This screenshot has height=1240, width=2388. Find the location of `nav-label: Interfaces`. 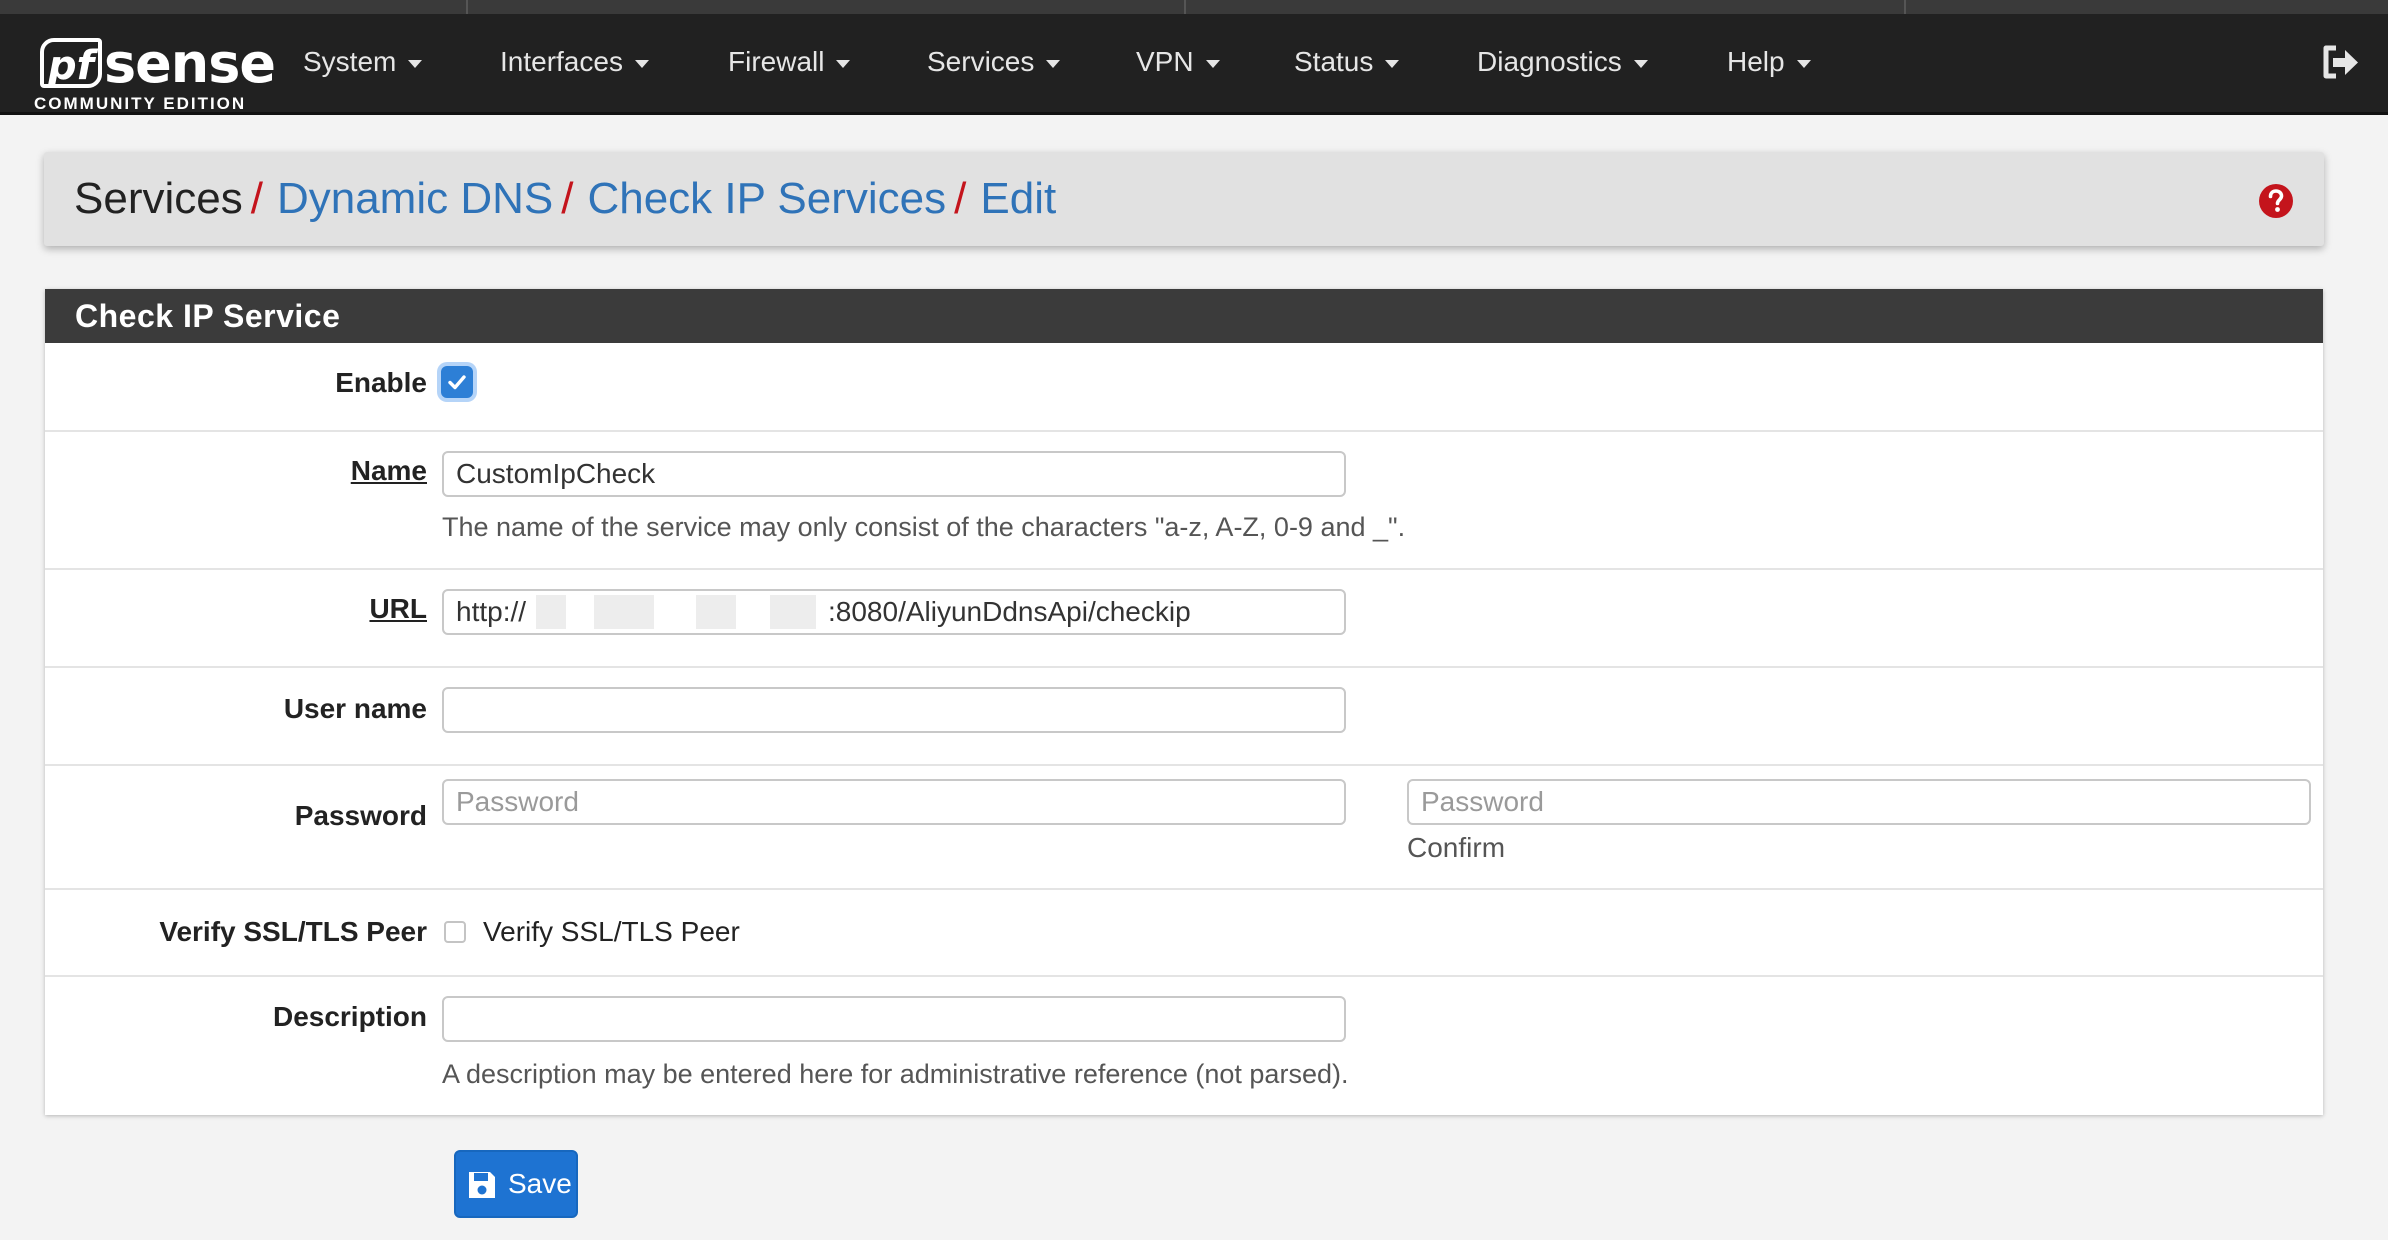

nav-label: Interfaces is located at coordinates (561, 61).